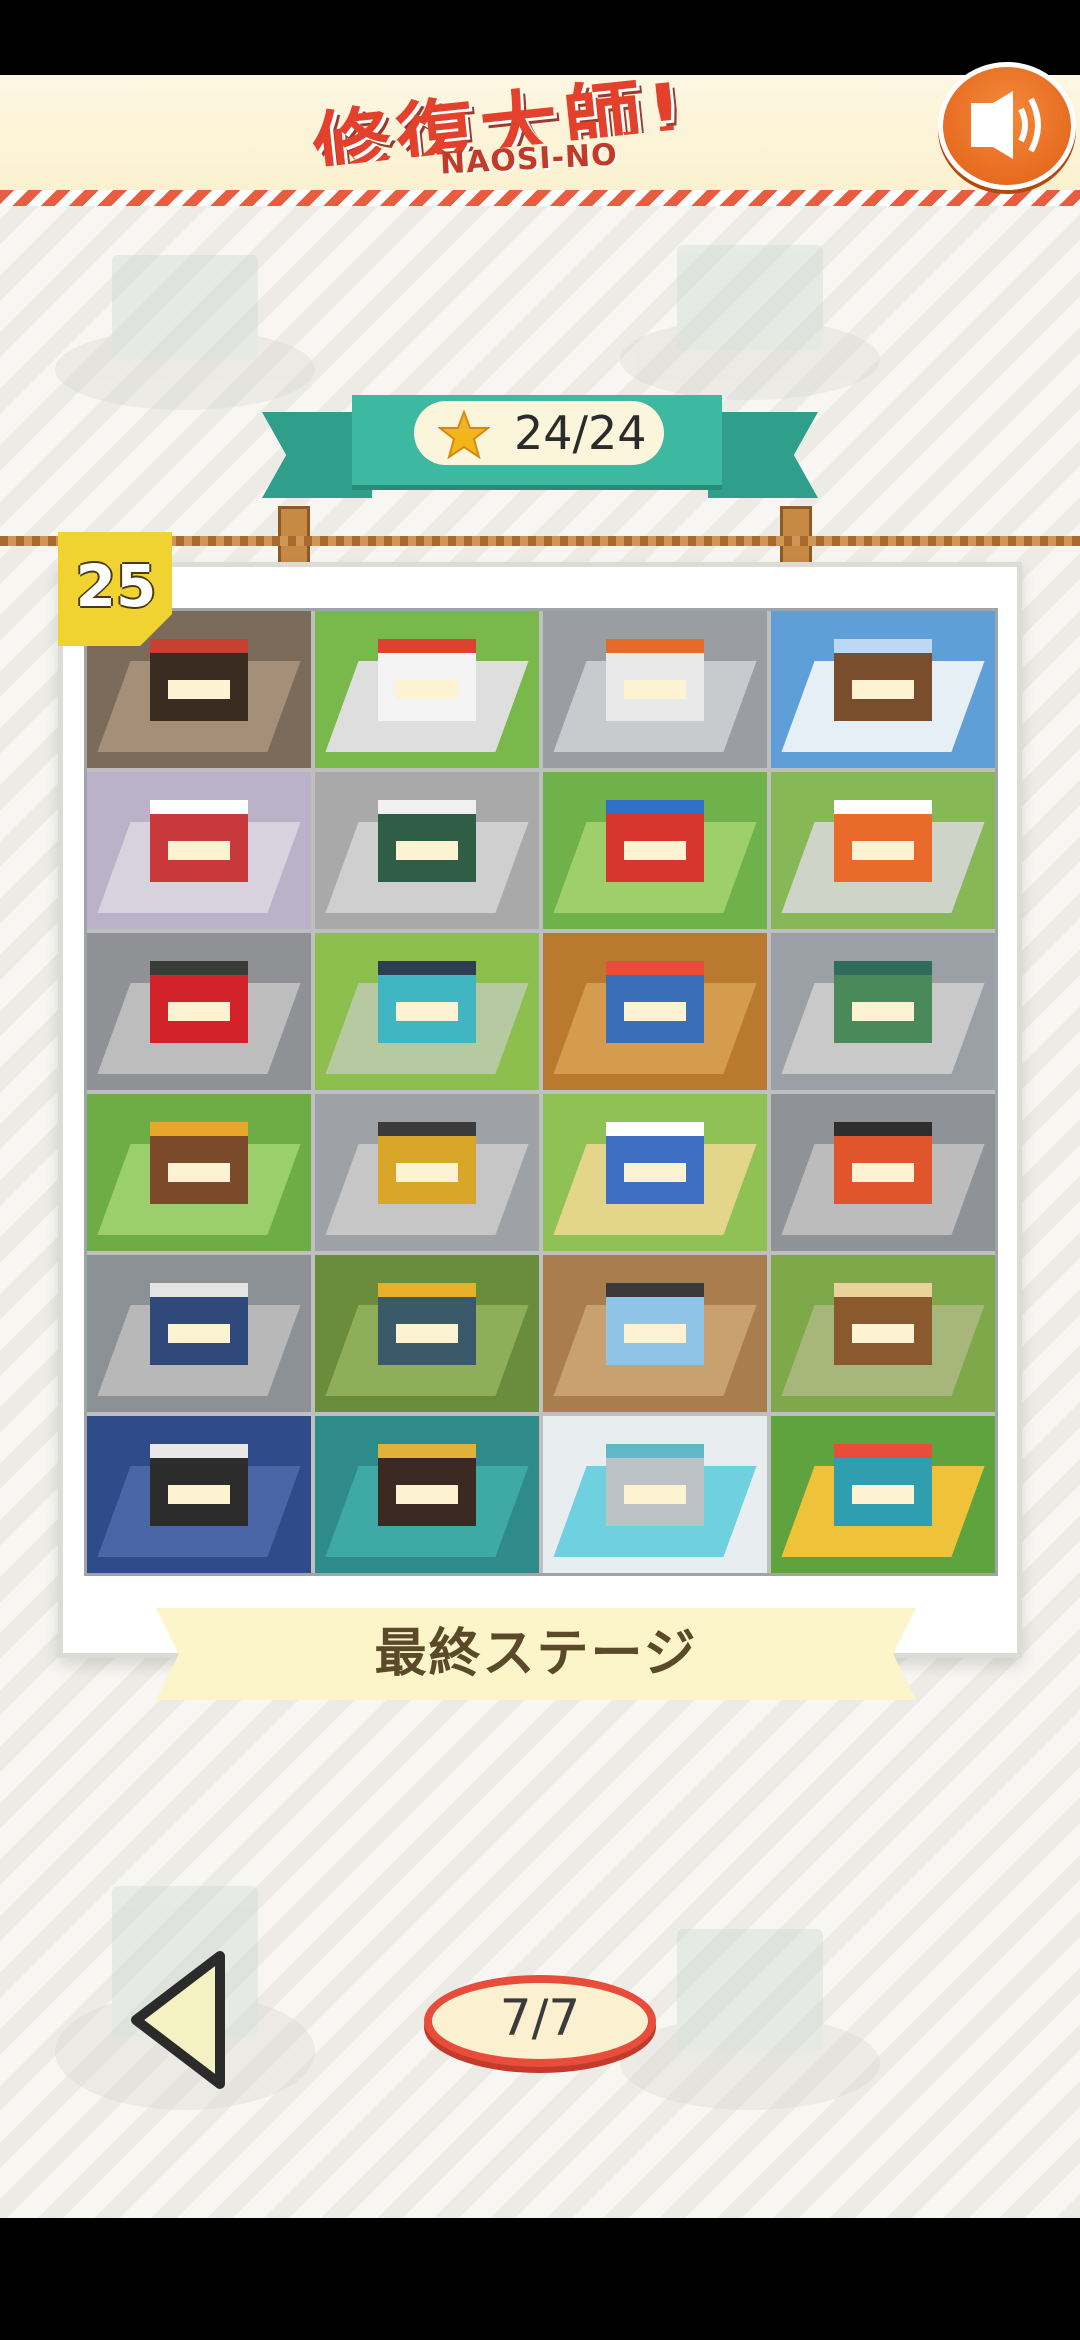 The width and height of the screenshot is (1080, 2340). Describe the element at coordinates (464, 435) in the screenshot. I see `star-icon` at that location.